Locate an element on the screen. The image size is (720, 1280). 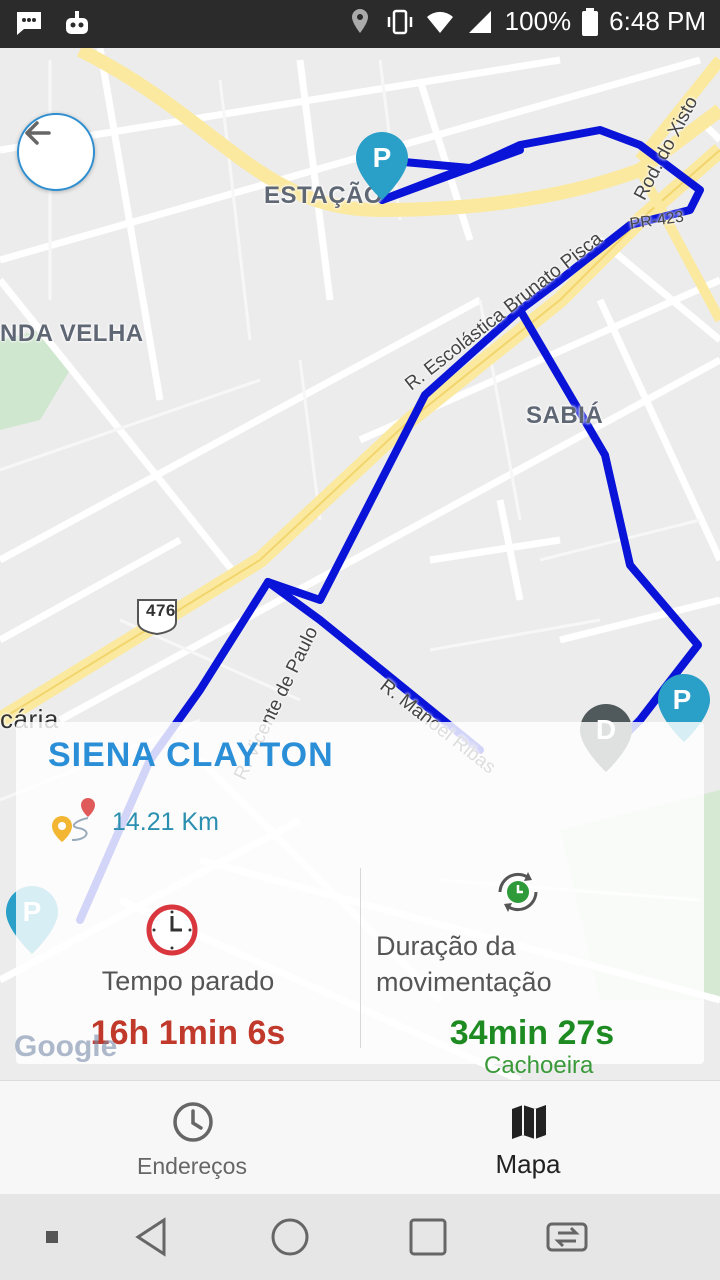
status-bar: 100% 6:48 PM is located at coordinates (360, 24).